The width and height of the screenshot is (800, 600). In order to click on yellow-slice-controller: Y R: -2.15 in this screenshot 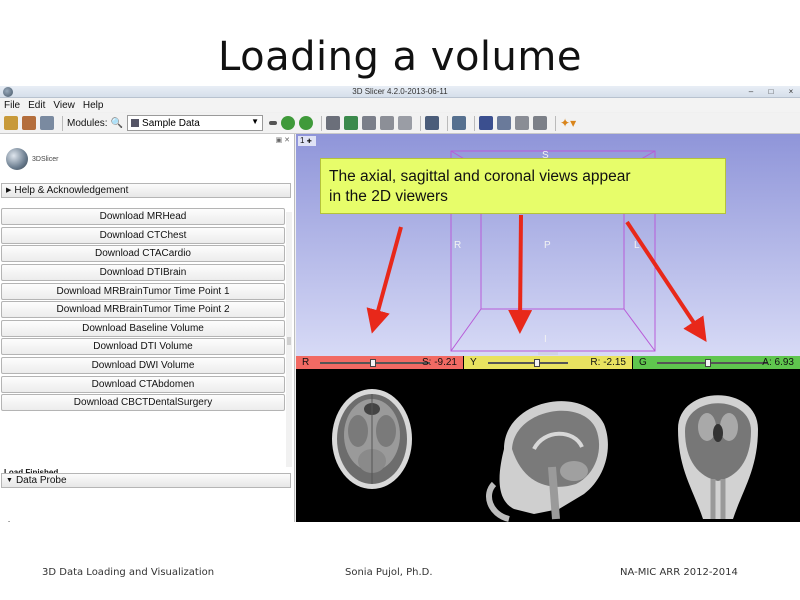, I will do `click(548, 362)`.